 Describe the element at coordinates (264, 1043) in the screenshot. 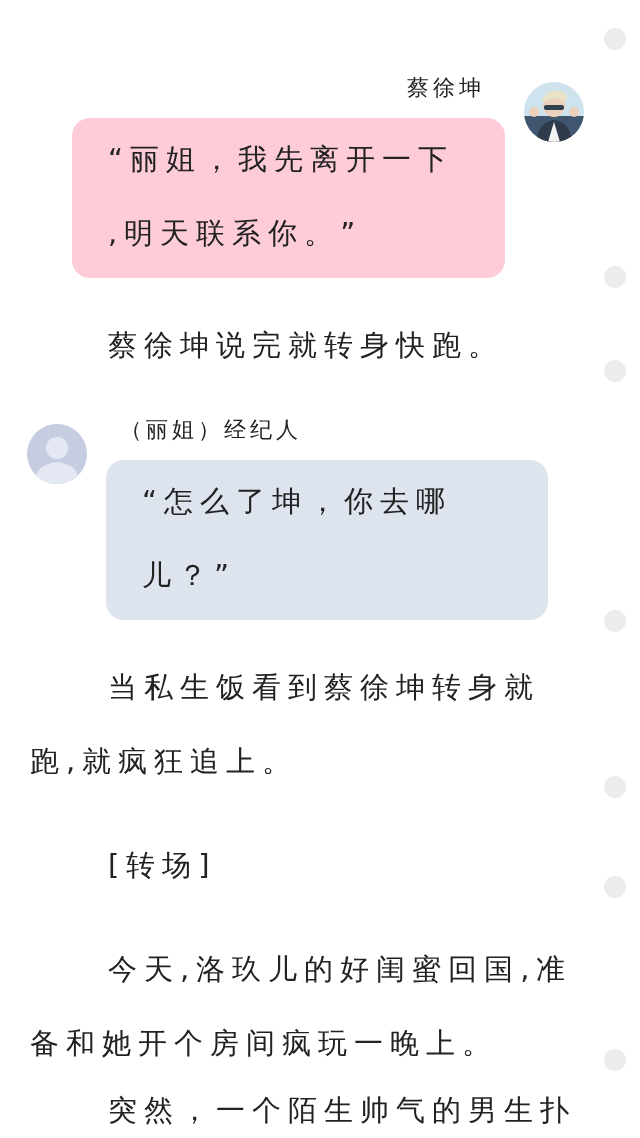

I see `story-text: 备和她开个房间疯玩一晚上。` at that location.